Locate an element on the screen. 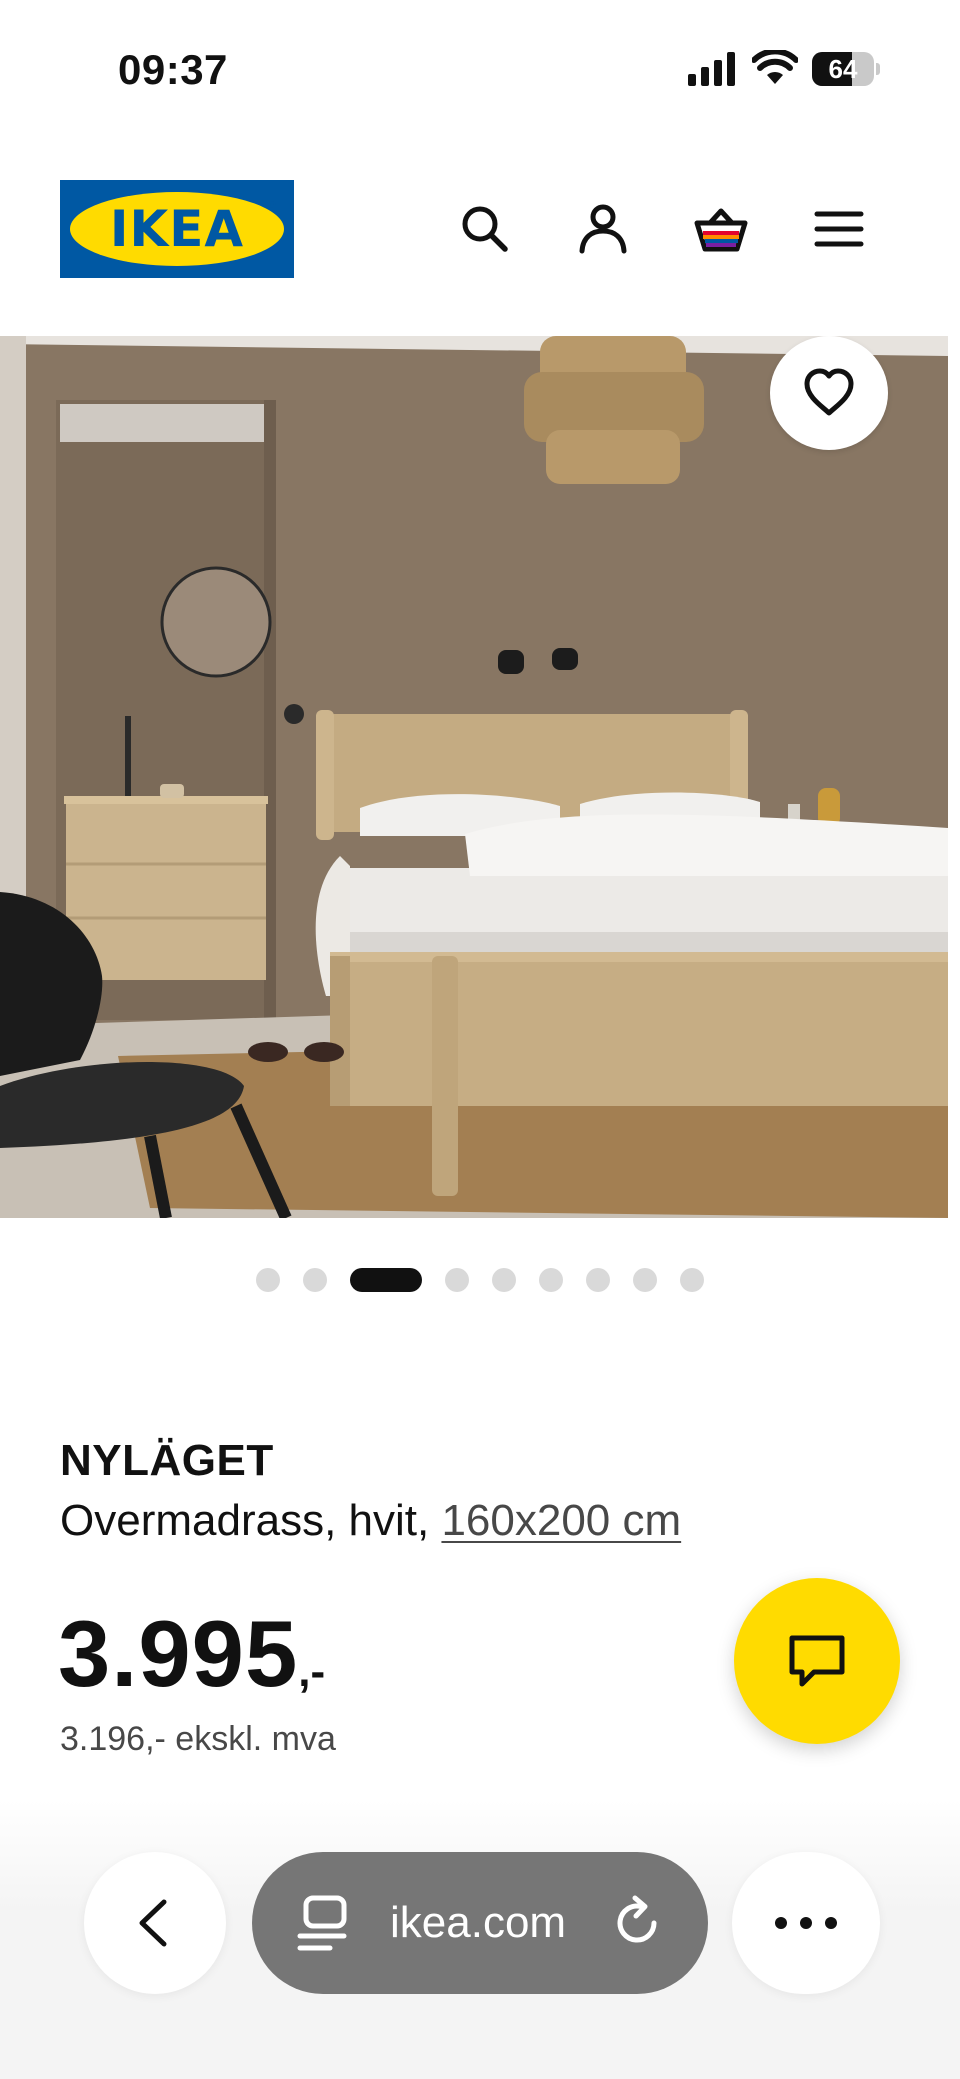 The height and width of the screenshot is (2079, 960). reload-icon is located at coordinates (637, 1923).